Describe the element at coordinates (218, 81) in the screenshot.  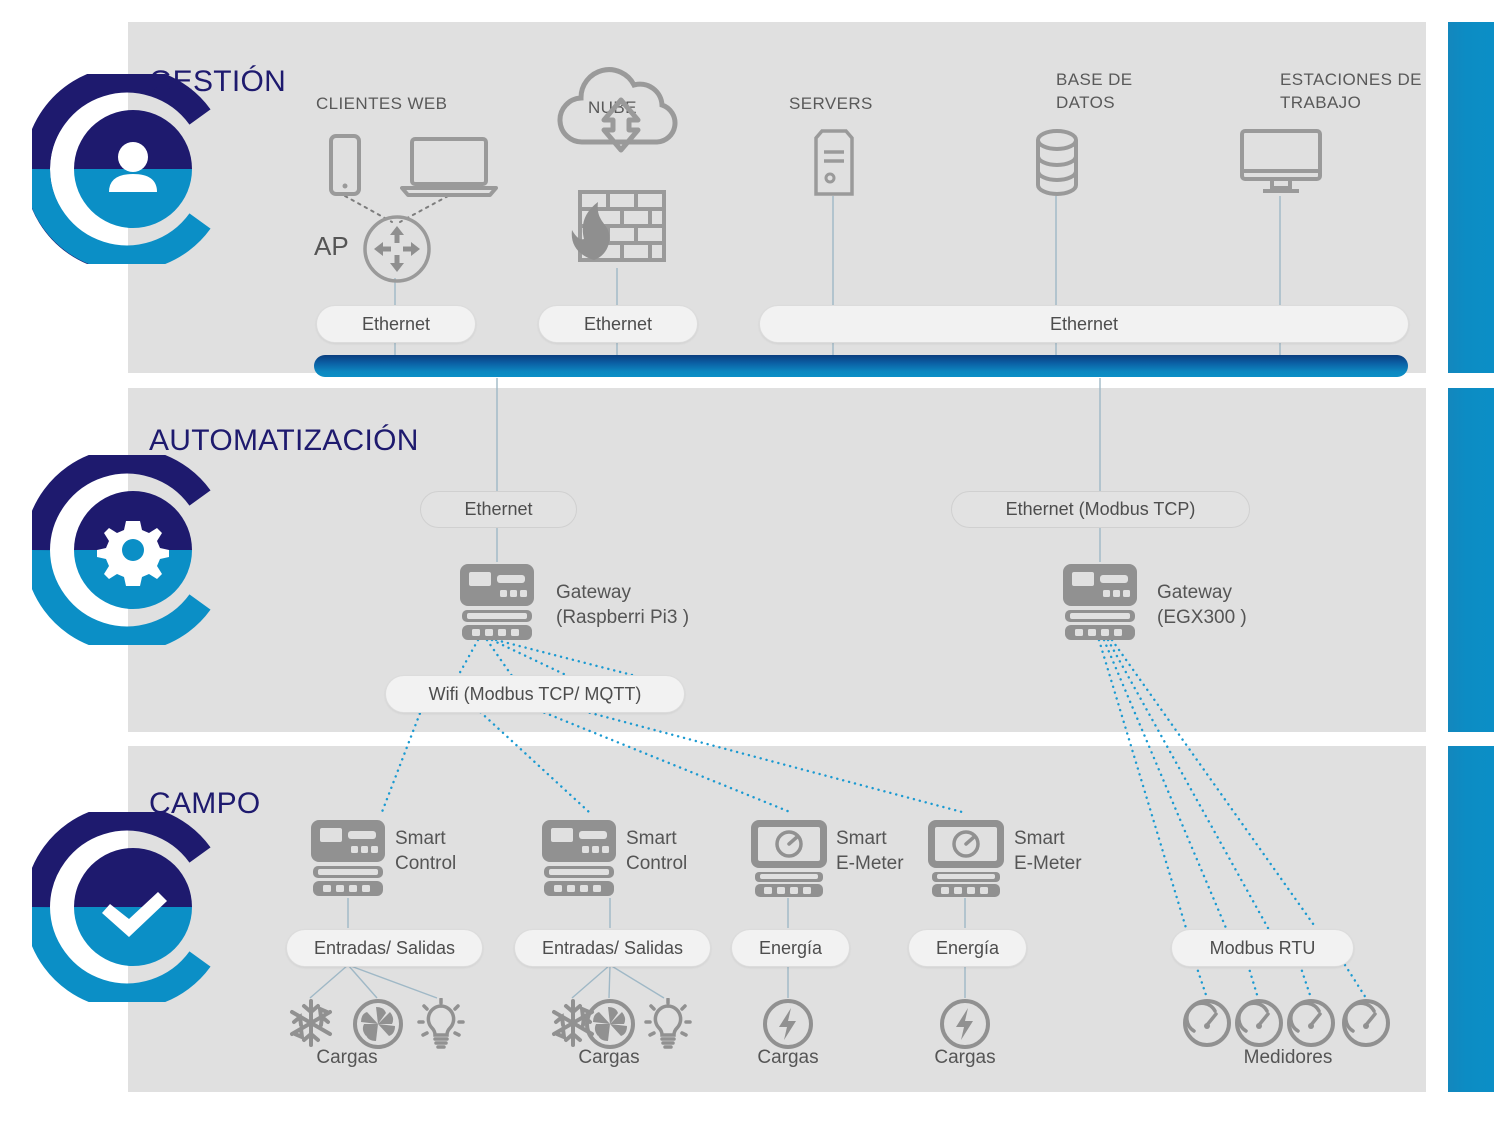
I see `layer-title-gestion: GESTIÓN` at that location.